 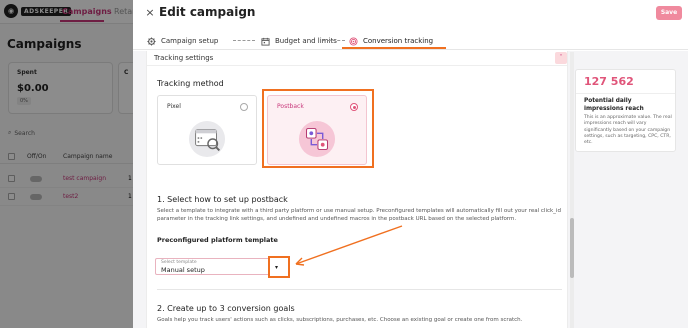 I want to click on pixel-illustration-icon, so click(x=207, y=139).